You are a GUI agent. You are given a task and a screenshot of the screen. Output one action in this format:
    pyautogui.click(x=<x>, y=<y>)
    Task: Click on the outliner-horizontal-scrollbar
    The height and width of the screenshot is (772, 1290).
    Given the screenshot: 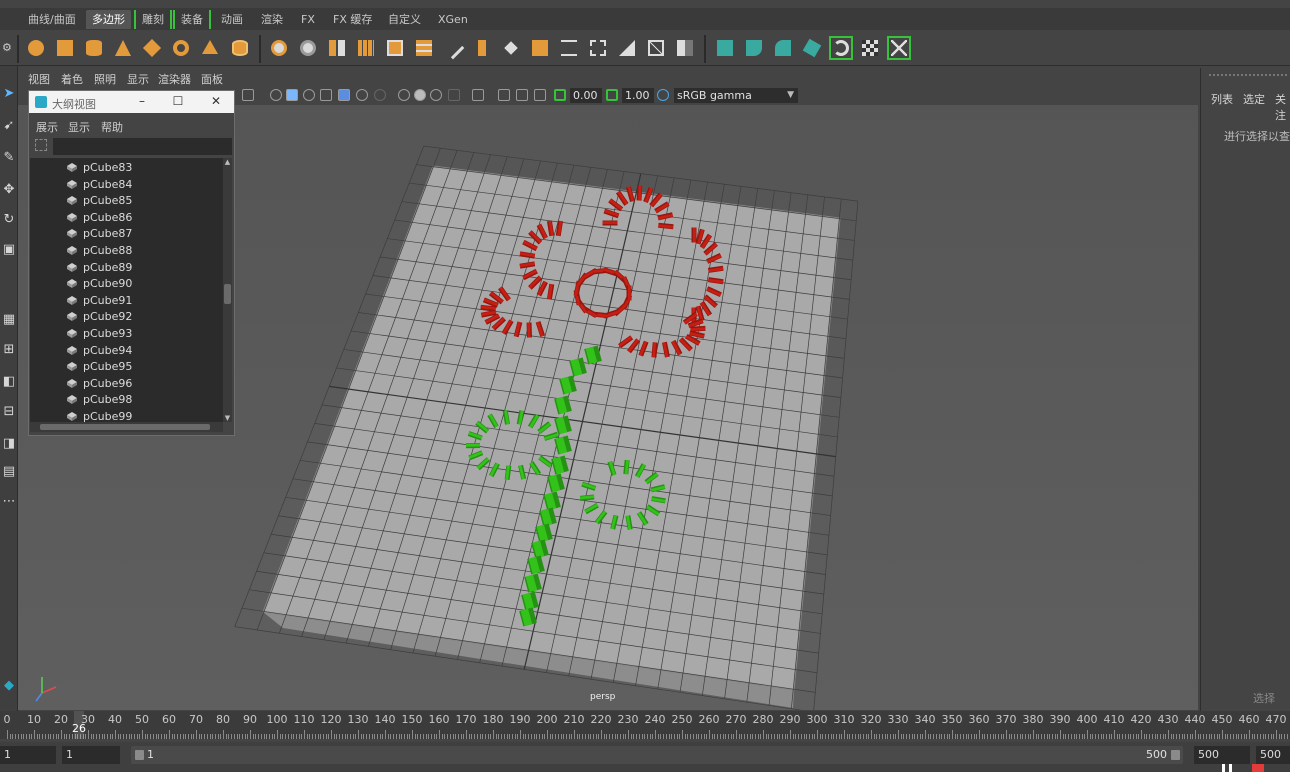 What is the action you would take?
    pyautogui.click(x=126, y=427)
    